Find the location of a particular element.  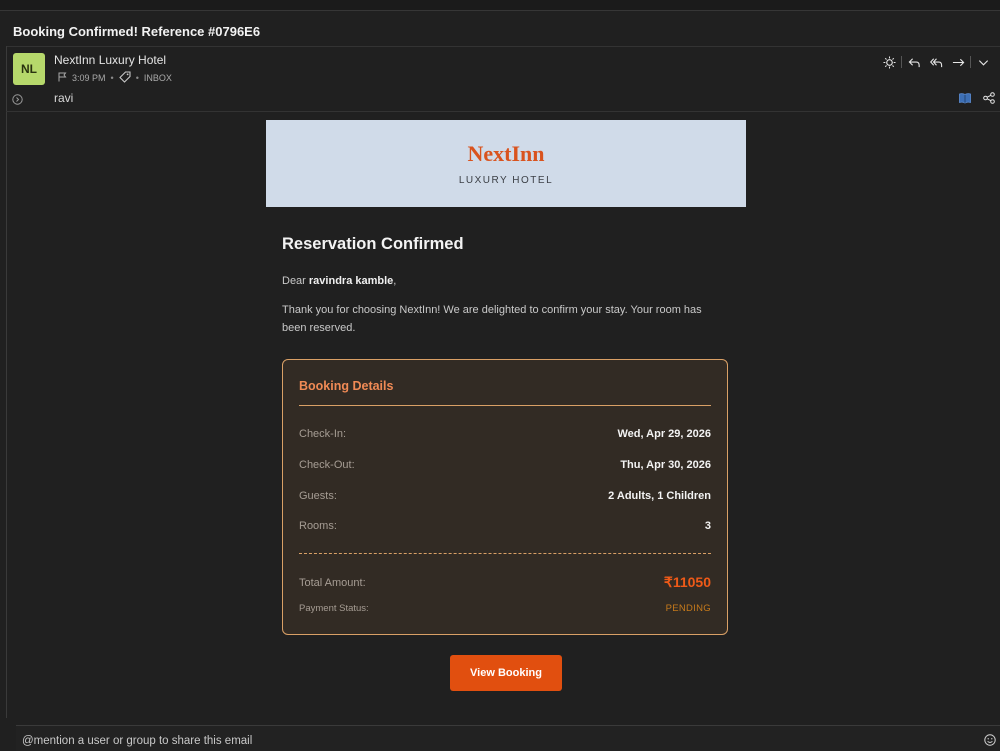

hotel-banner: NextInn LUXURY HOTEL is located at coordinates (506, 163).